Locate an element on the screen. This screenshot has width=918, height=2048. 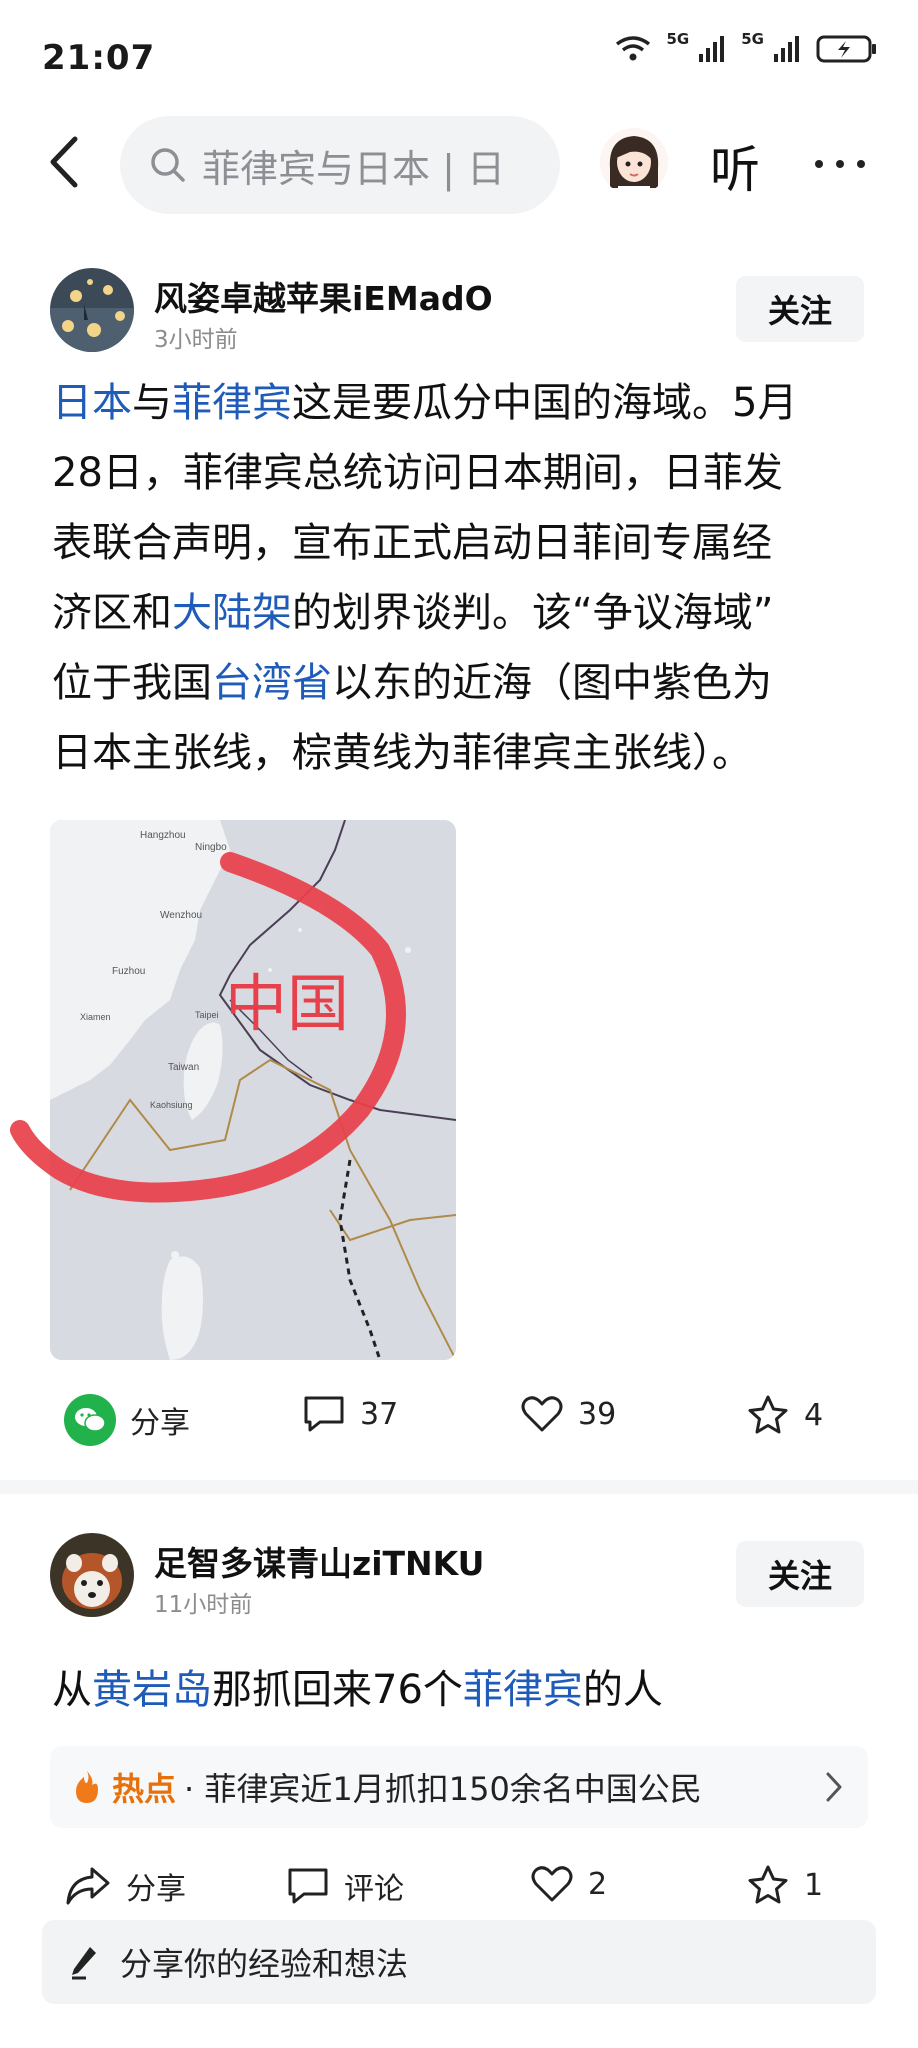
post-action-bar: 分享 评论 2 1 is located at coordinates (459, 1887).